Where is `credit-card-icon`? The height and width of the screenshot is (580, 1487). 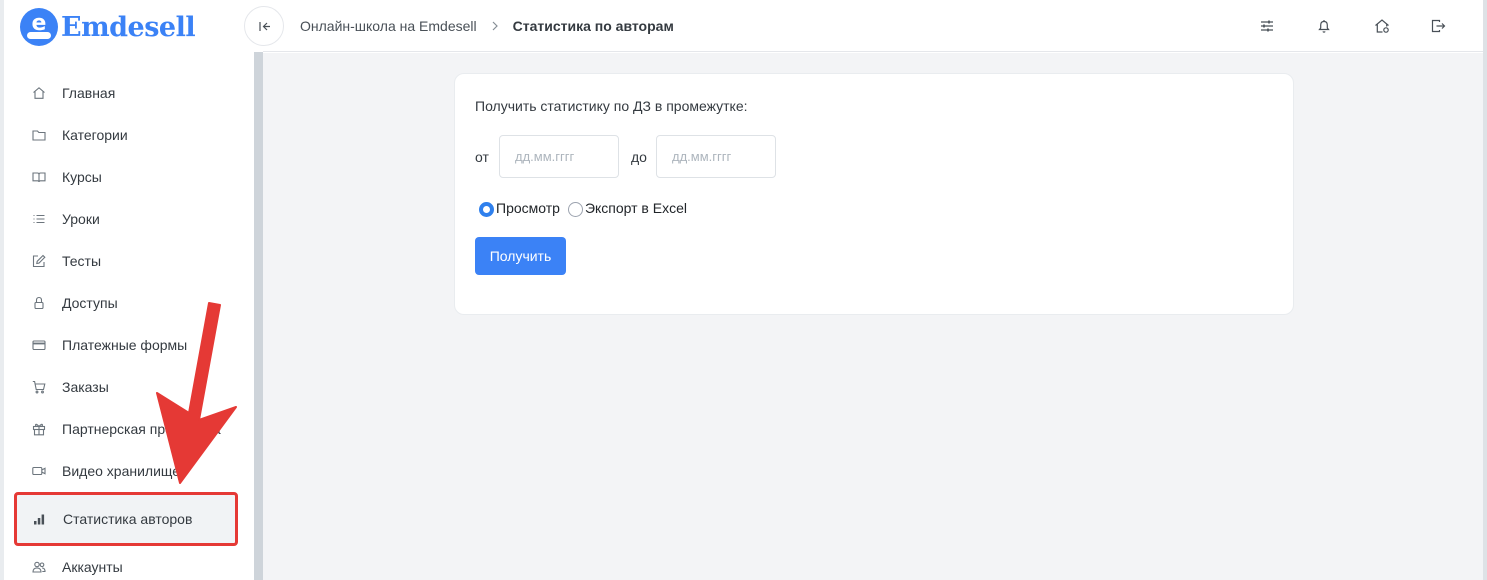 credit-card-icon is located at coordinates (39, 345).